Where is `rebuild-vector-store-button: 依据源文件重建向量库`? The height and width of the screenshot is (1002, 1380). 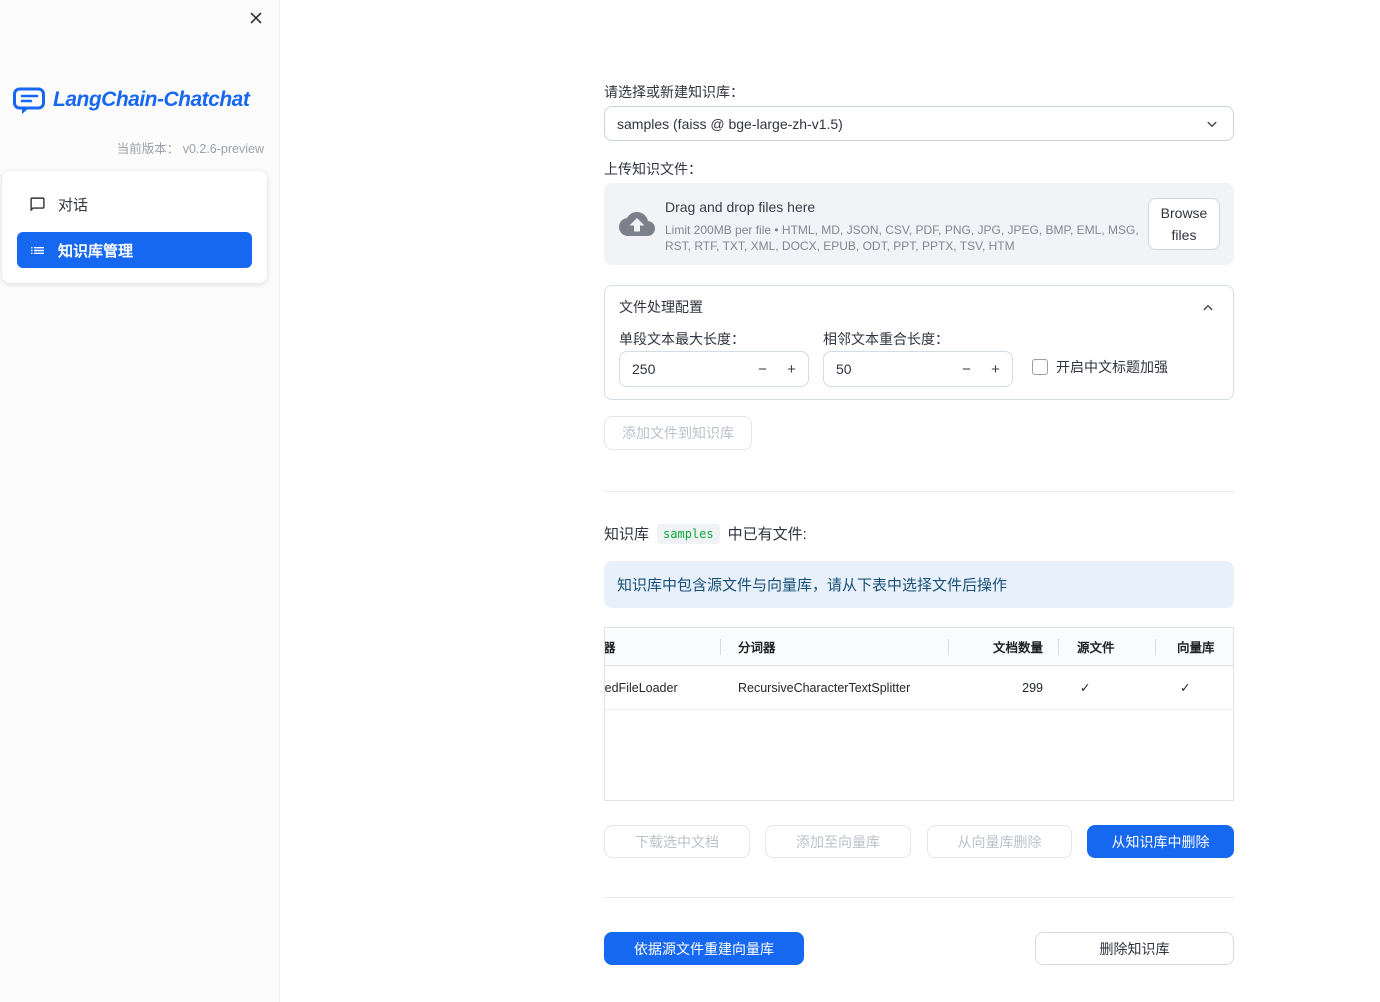
rebuild-vector-store-button: 依据源文件重建向量库 is located at coordinates (704, 948).